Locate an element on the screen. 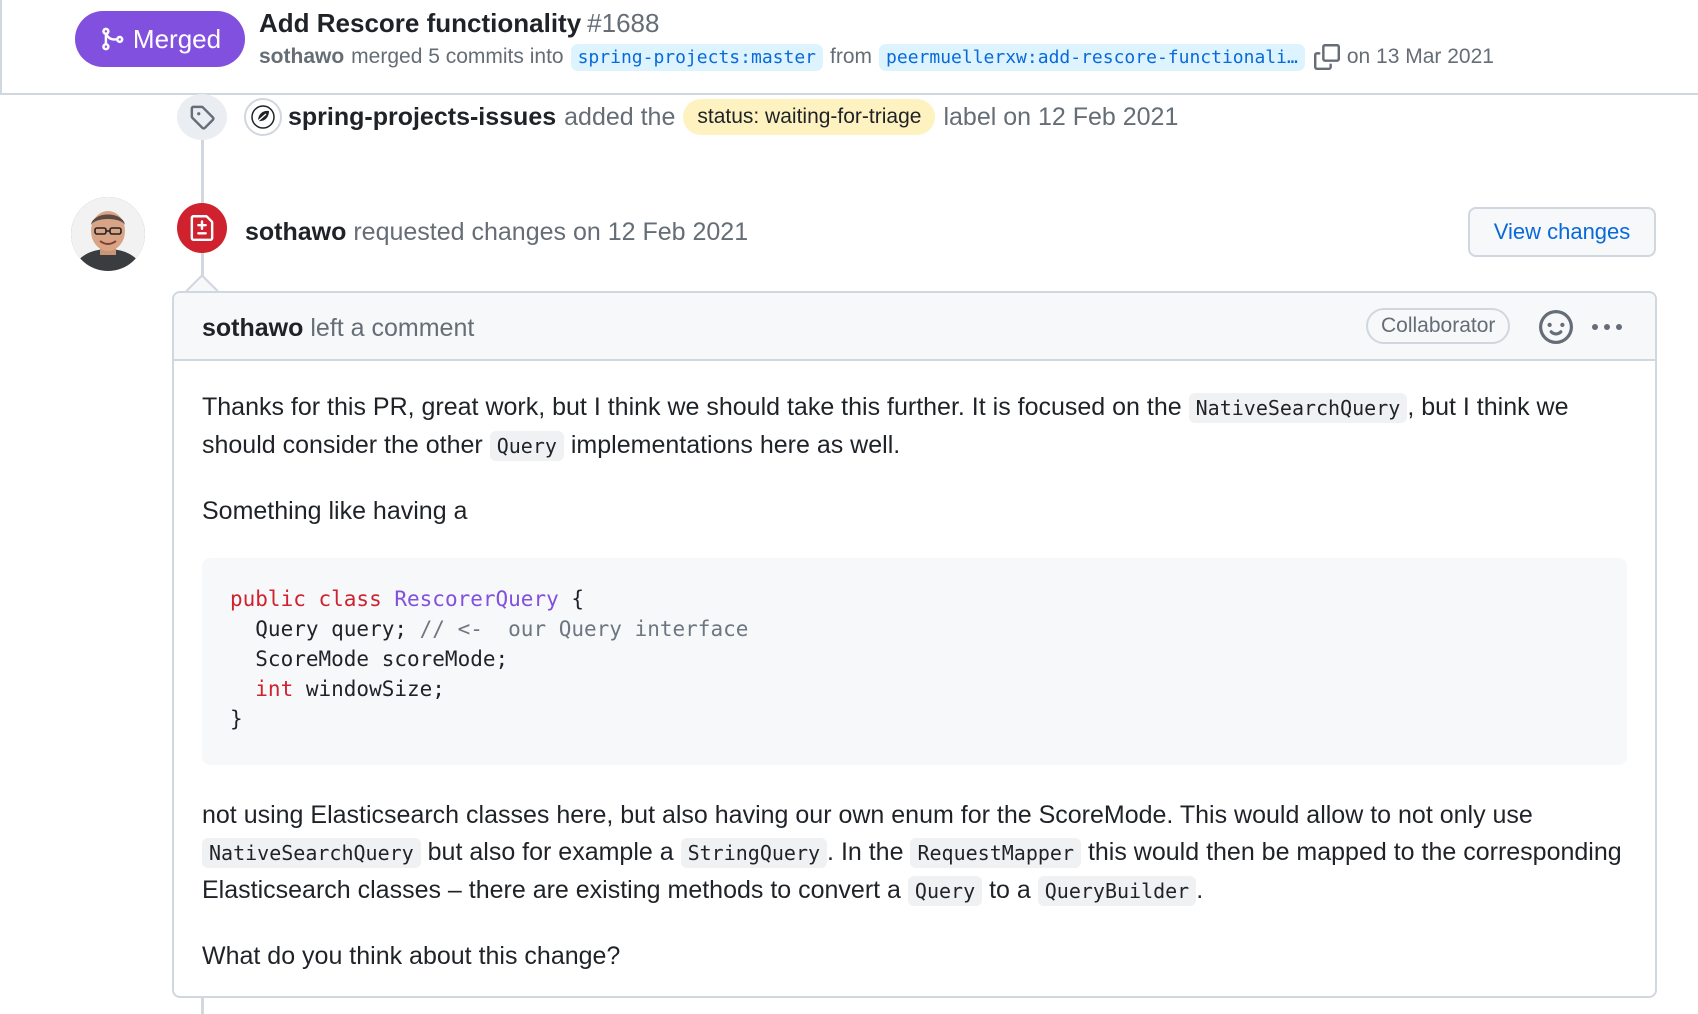 This screenshot has height=1014, width=1698. view-changes-button: View changes is located at coordinates (1562, 232).